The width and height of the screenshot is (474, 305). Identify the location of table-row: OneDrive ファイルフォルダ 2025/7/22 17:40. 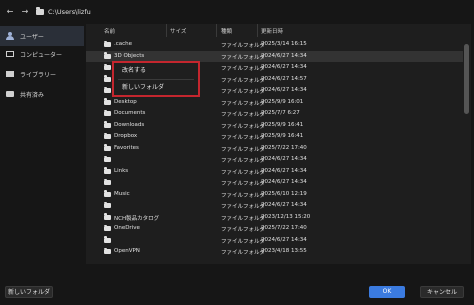
(274, 229).